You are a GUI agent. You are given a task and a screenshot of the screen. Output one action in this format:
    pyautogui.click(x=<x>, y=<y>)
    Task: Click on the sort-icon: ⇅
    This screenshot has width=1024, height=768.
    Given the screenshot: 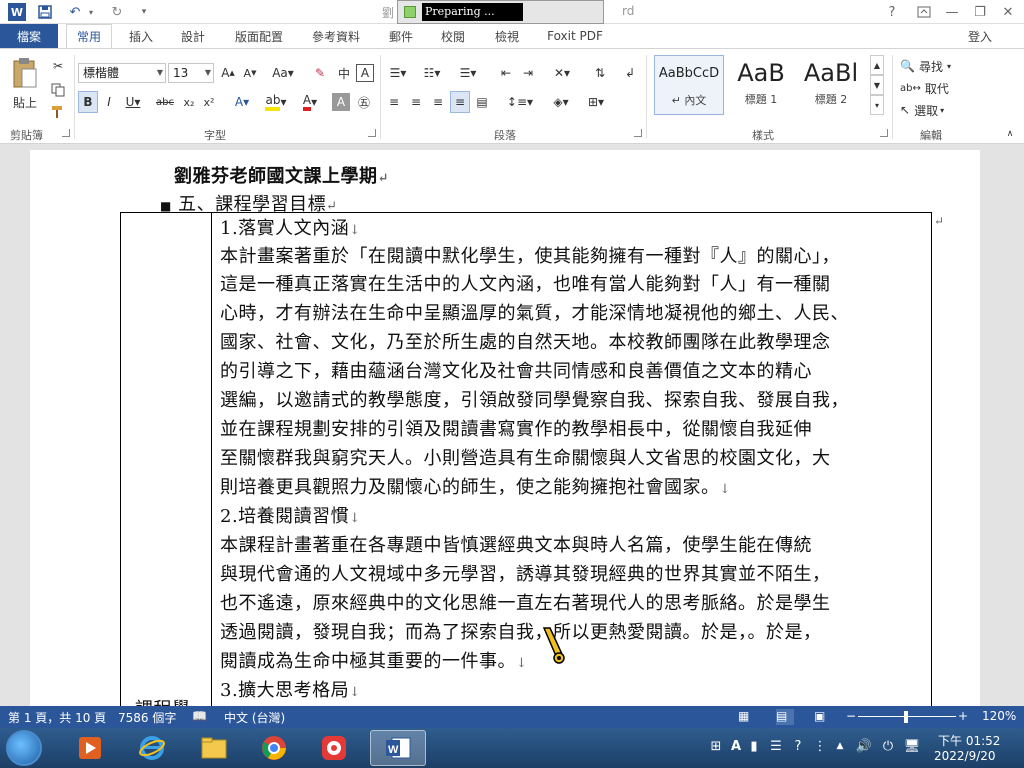 What is the action you would take?
    pyautogui.click(x=600, y=73)
    